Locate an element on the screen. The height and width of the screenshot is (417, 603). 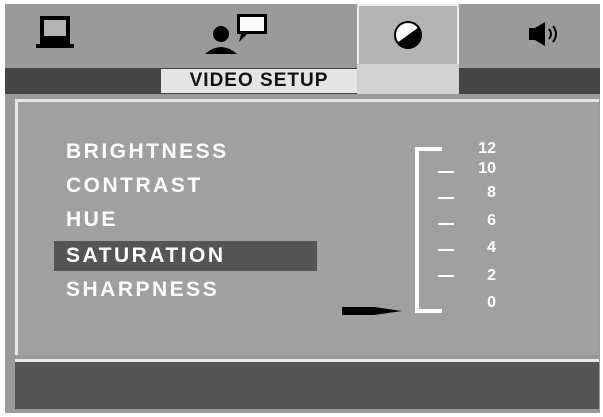
scale-label-12: 12 is located at coordinates (487, 148).